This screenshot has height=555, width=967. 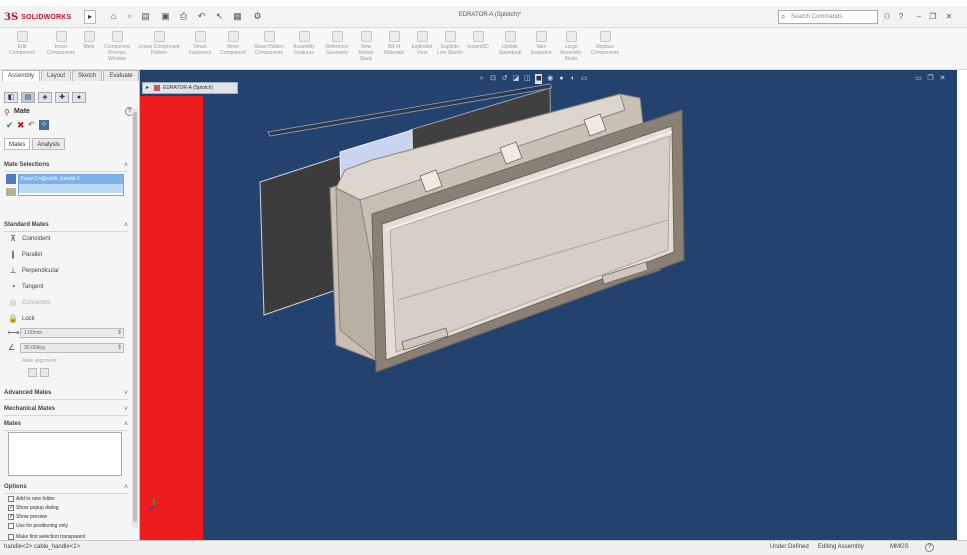 What do you see at coordinates (65, 454) in the screenshot?
I see `mates-list` at bounding box center [65, 454].